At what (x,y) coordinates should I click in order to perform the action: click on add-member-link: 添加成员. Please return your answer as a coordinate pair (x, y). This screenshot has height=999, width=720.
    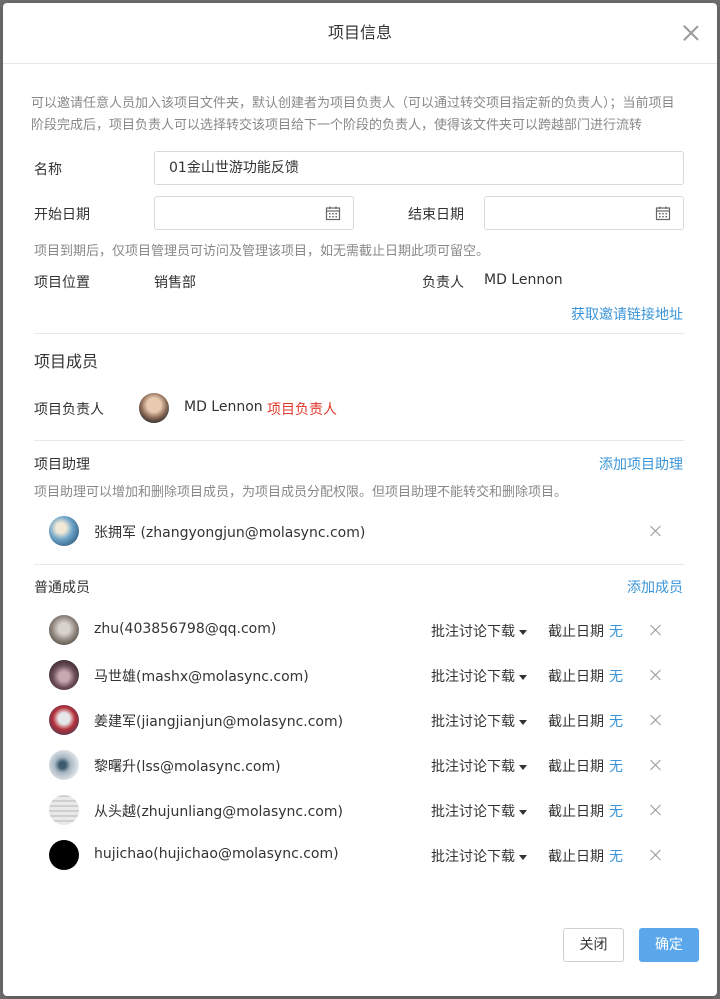
    Looking at the image, I should click on (655, 587).